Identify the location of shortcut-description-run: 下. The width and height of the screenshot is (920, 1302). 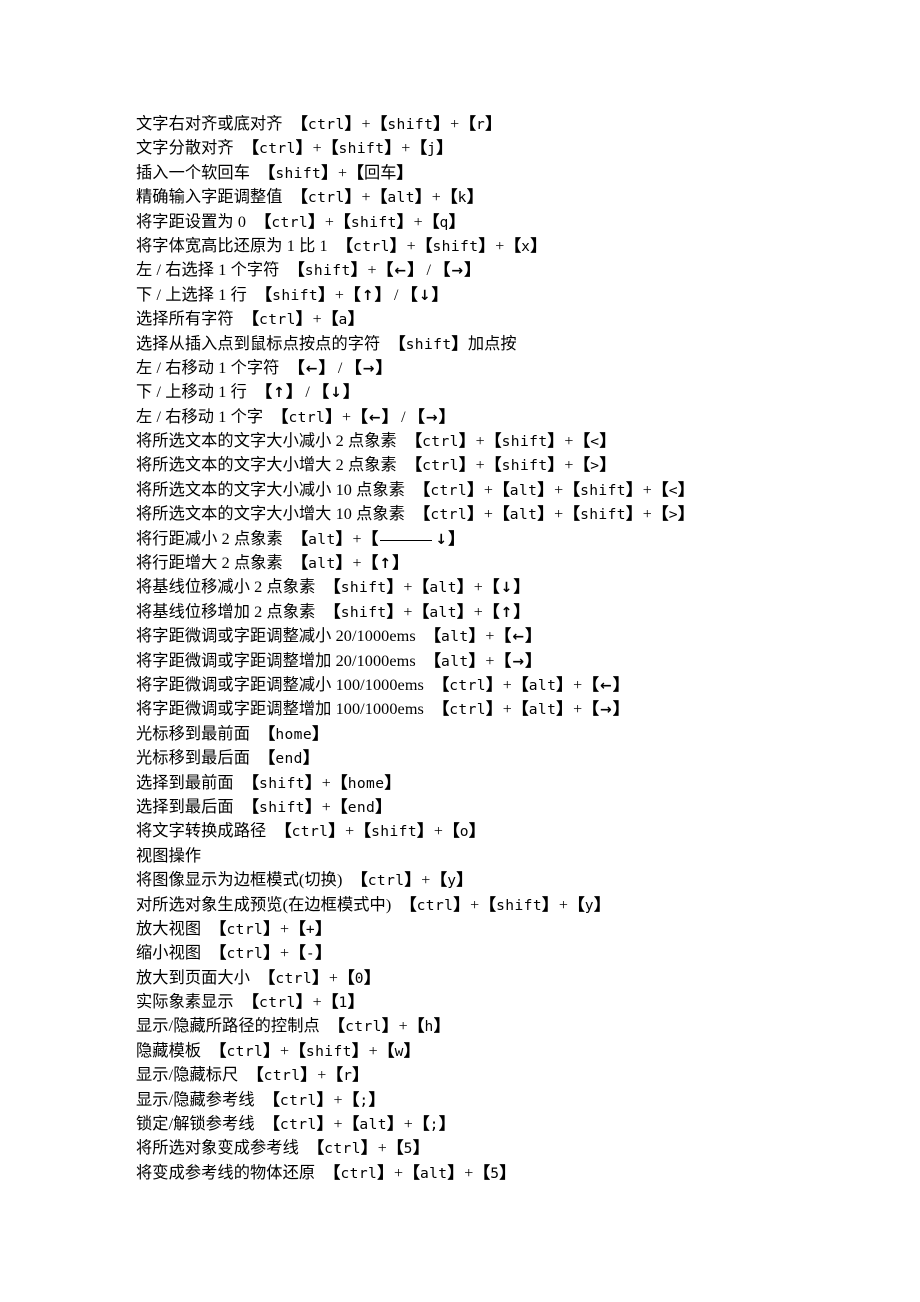
(144, 392).